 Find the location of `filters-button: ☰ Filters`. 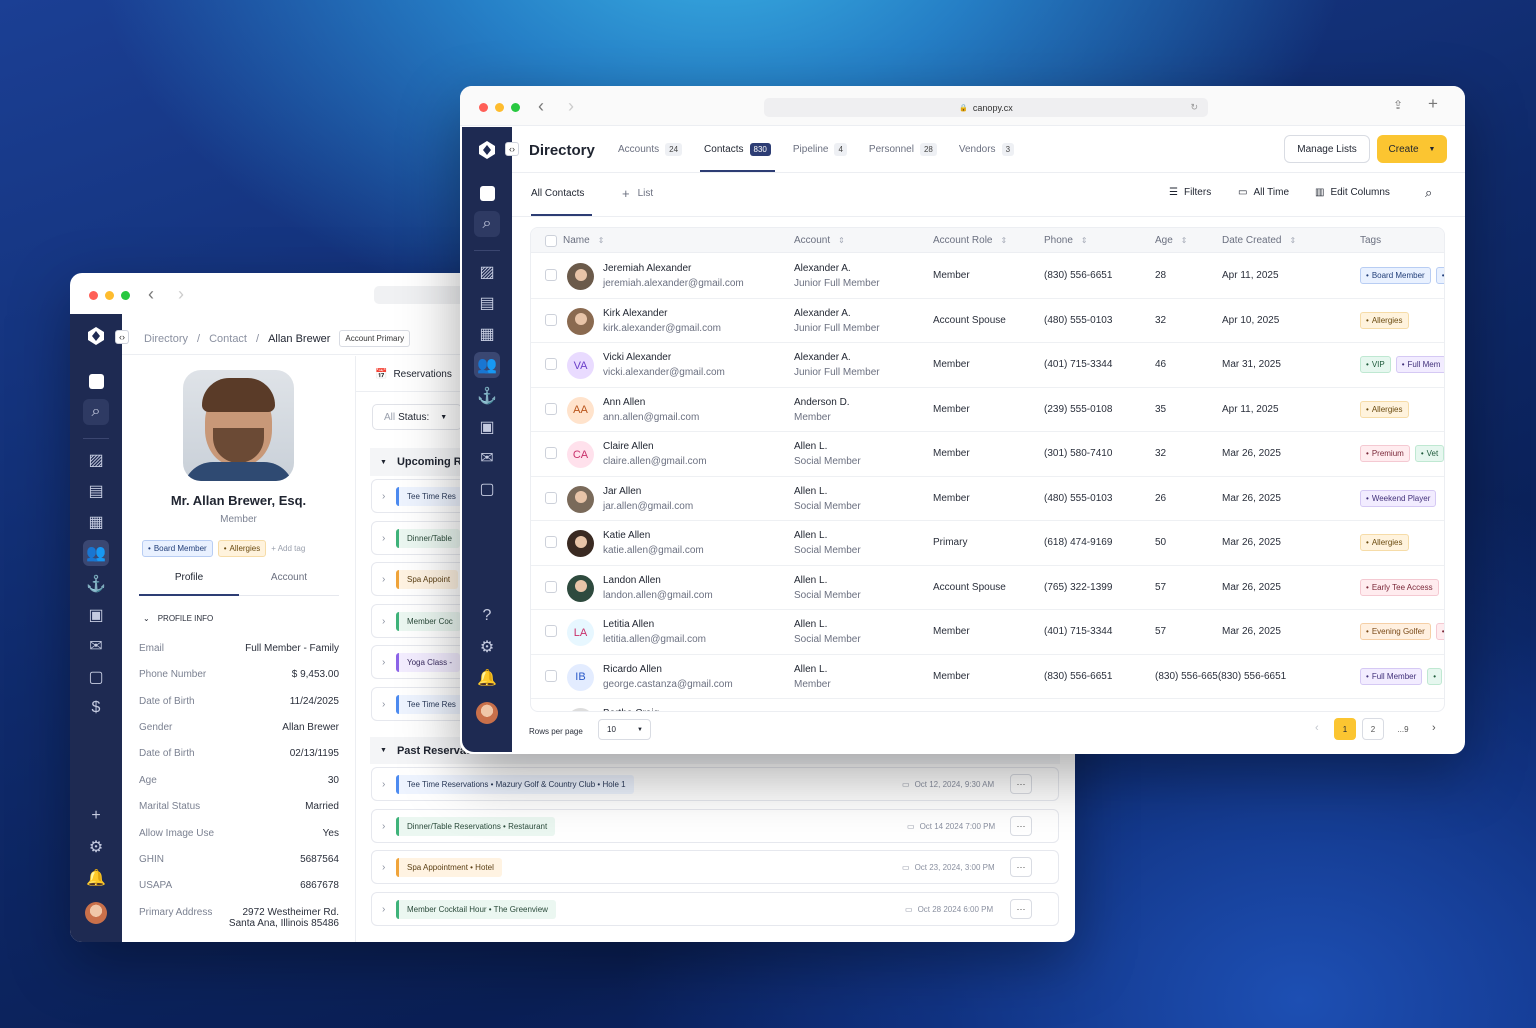

filters-button: ☰ Filters is located at coordinates (1190, 192).